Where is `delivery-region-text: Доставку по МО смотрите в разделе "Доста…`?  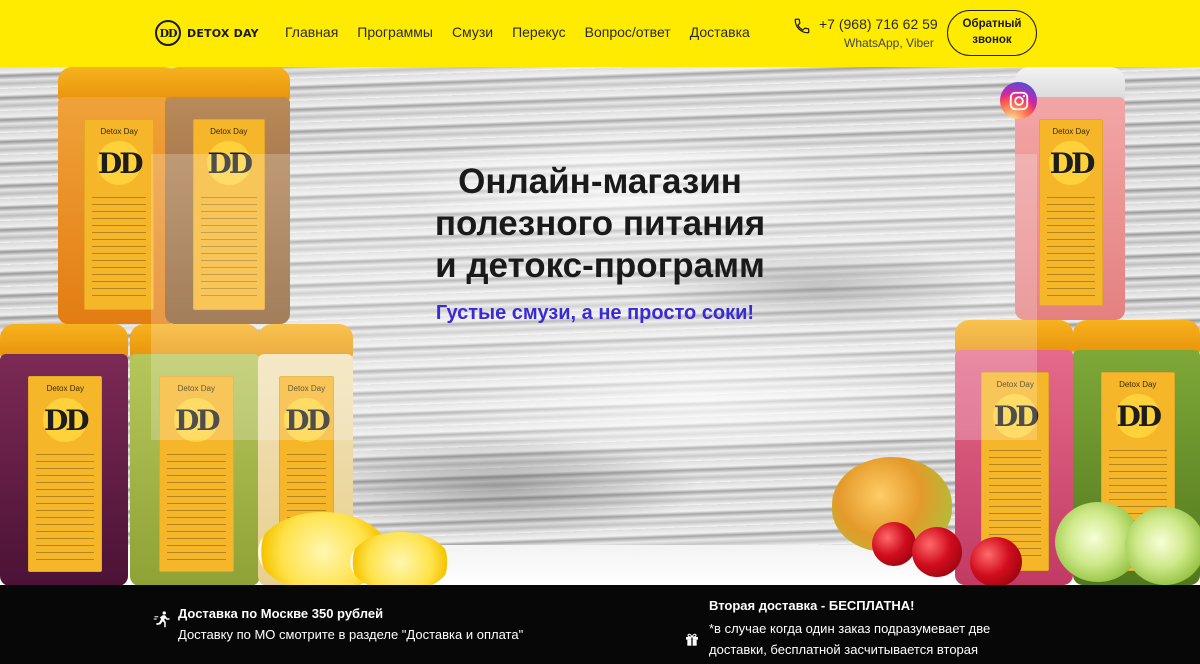 delivery-region-text: Доставку по МО смотрите в разделе "Доста… is located at coordinates (351, 634).